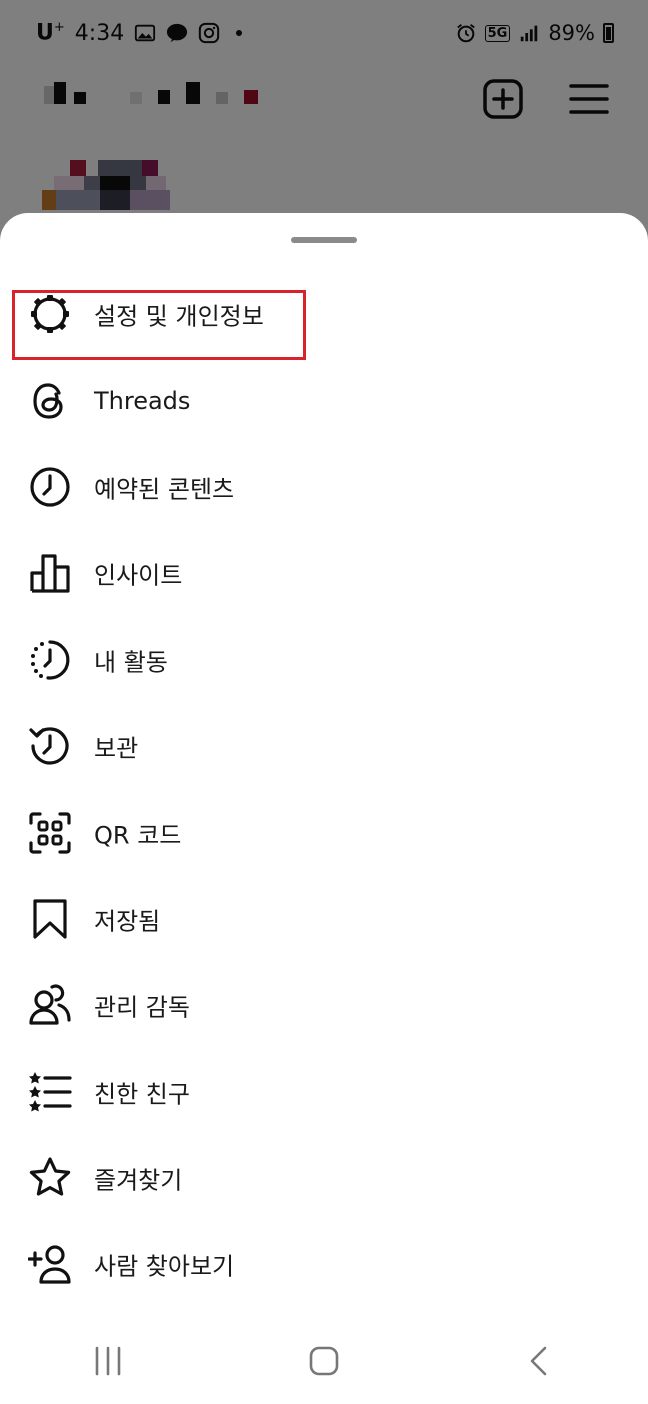  What do you see at coordinates (142, 1094) in the screenshot?
I see `menu-item-label: 친한 친구` at bounding box center [142, 1094].